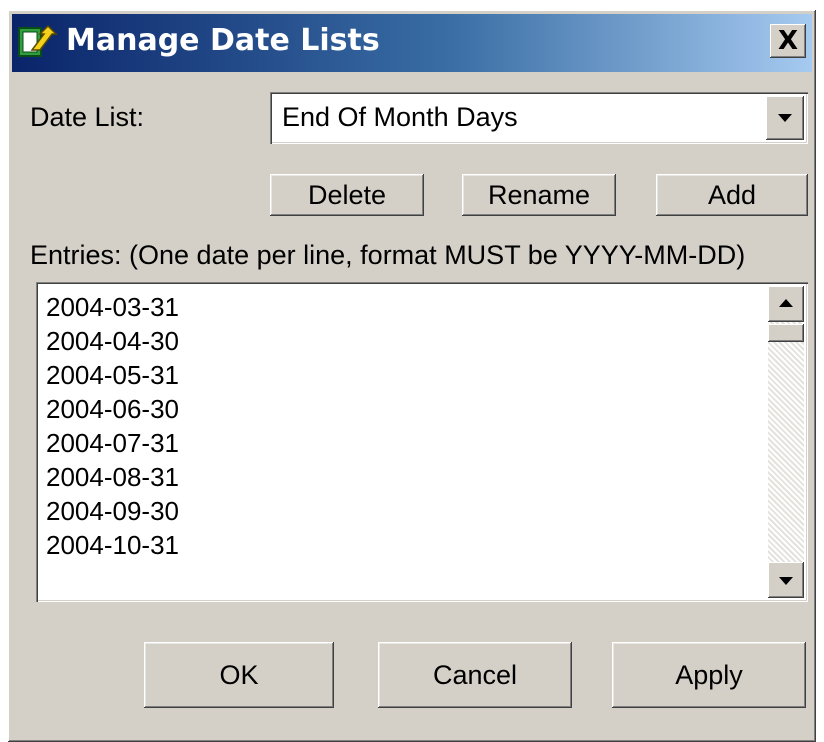 This screenshot has width=824, height=742. What do you see at coordinates (347, 195) in the screenshot?
I see `delete-button: Delete` at bounding box center [347, 195].